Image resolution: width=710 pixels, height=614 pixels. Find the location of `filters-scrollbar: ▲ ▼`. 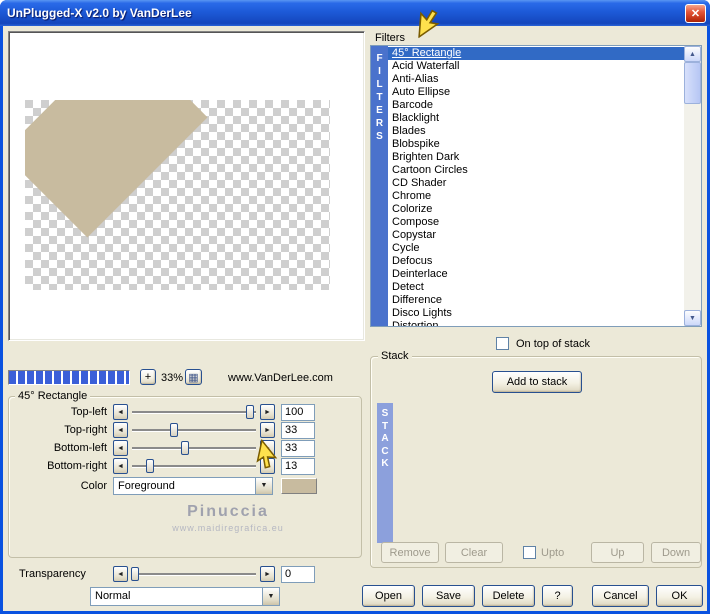

filters-scrollbar: ▲ ▼ is located at coordinates (692, 186).